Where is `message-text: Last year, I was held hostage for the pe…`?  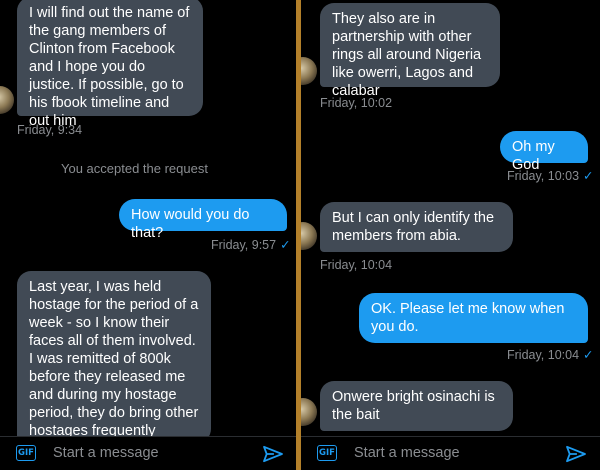
message-text: Last year, I was held hostage for the pe… is located at coordinates (114, 359).